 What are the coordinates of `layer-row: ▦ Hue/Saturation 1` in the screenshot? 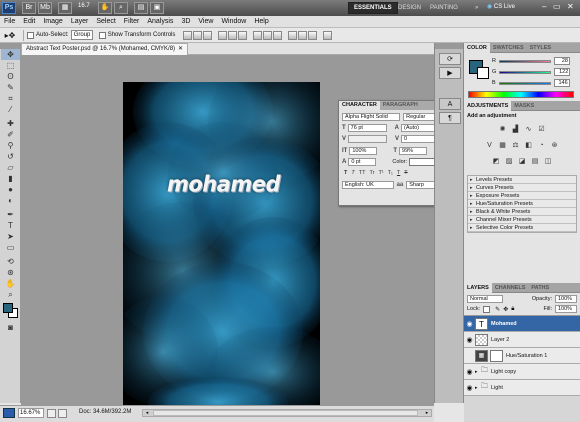 It's located at (522, 356).